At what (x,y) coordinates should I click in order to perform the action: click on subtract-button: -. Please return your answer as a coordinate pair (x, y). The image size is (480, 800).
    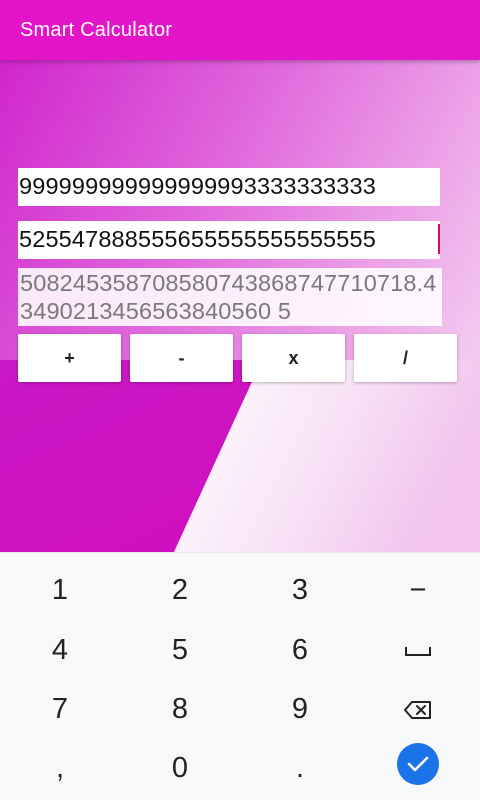
    Looking at the image, I should click on (181, 358).